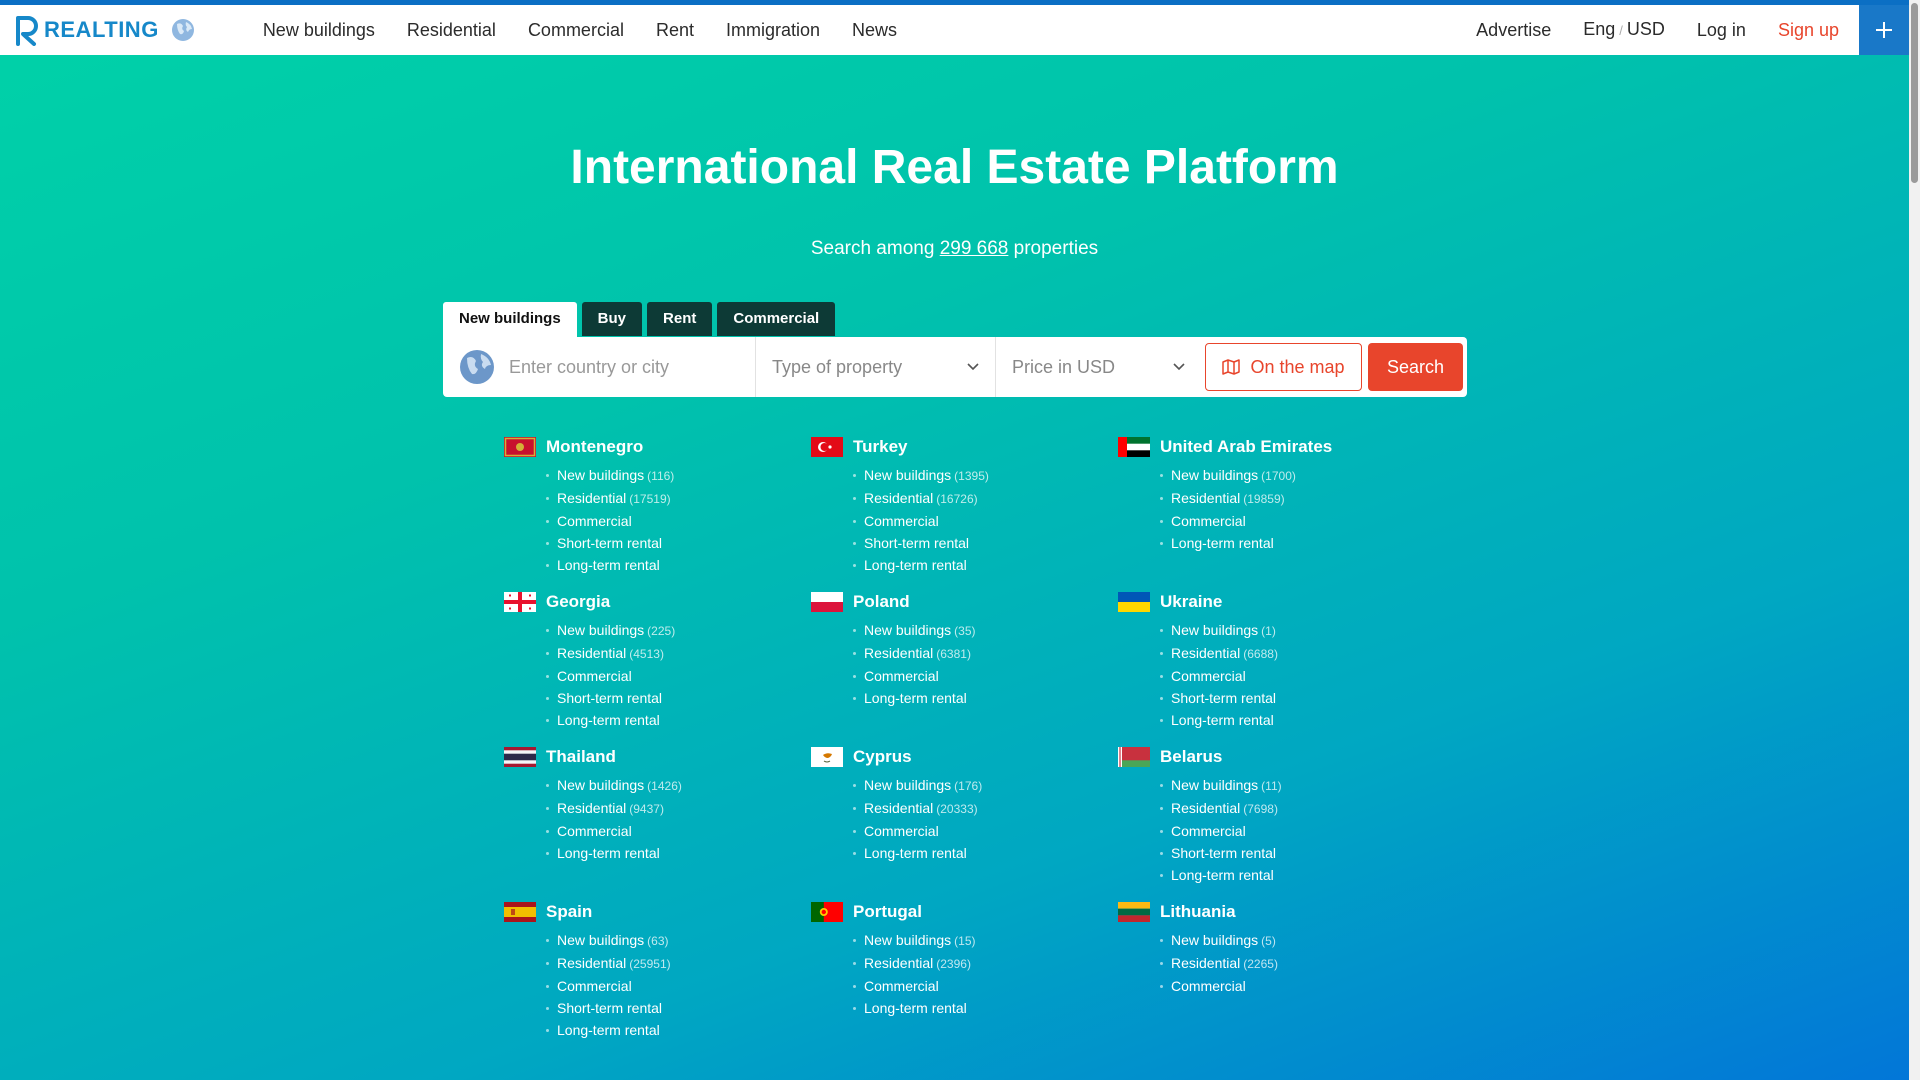 This screenshot has width=1920, height=1080. What do you see at coordinates (773, 30) in the screenshot?
I see `nav-immigration: Immigration` at bounding box center [773, 30].